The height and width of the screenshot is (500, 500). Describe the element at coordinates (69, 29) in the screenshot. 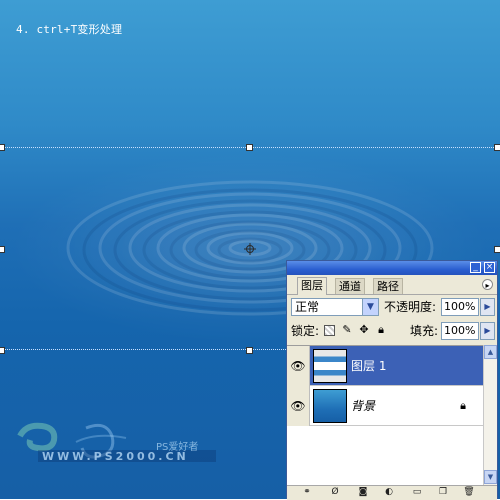

I see `step-caption: 4. ctrl+T变形处理` at that location.